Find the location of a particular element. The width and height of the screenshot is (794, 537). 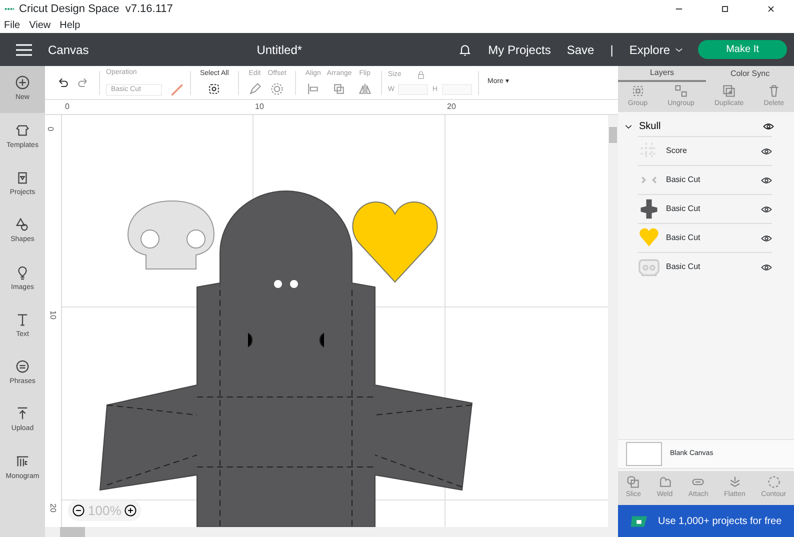

upload-icon is located at coordinates (22, 414).